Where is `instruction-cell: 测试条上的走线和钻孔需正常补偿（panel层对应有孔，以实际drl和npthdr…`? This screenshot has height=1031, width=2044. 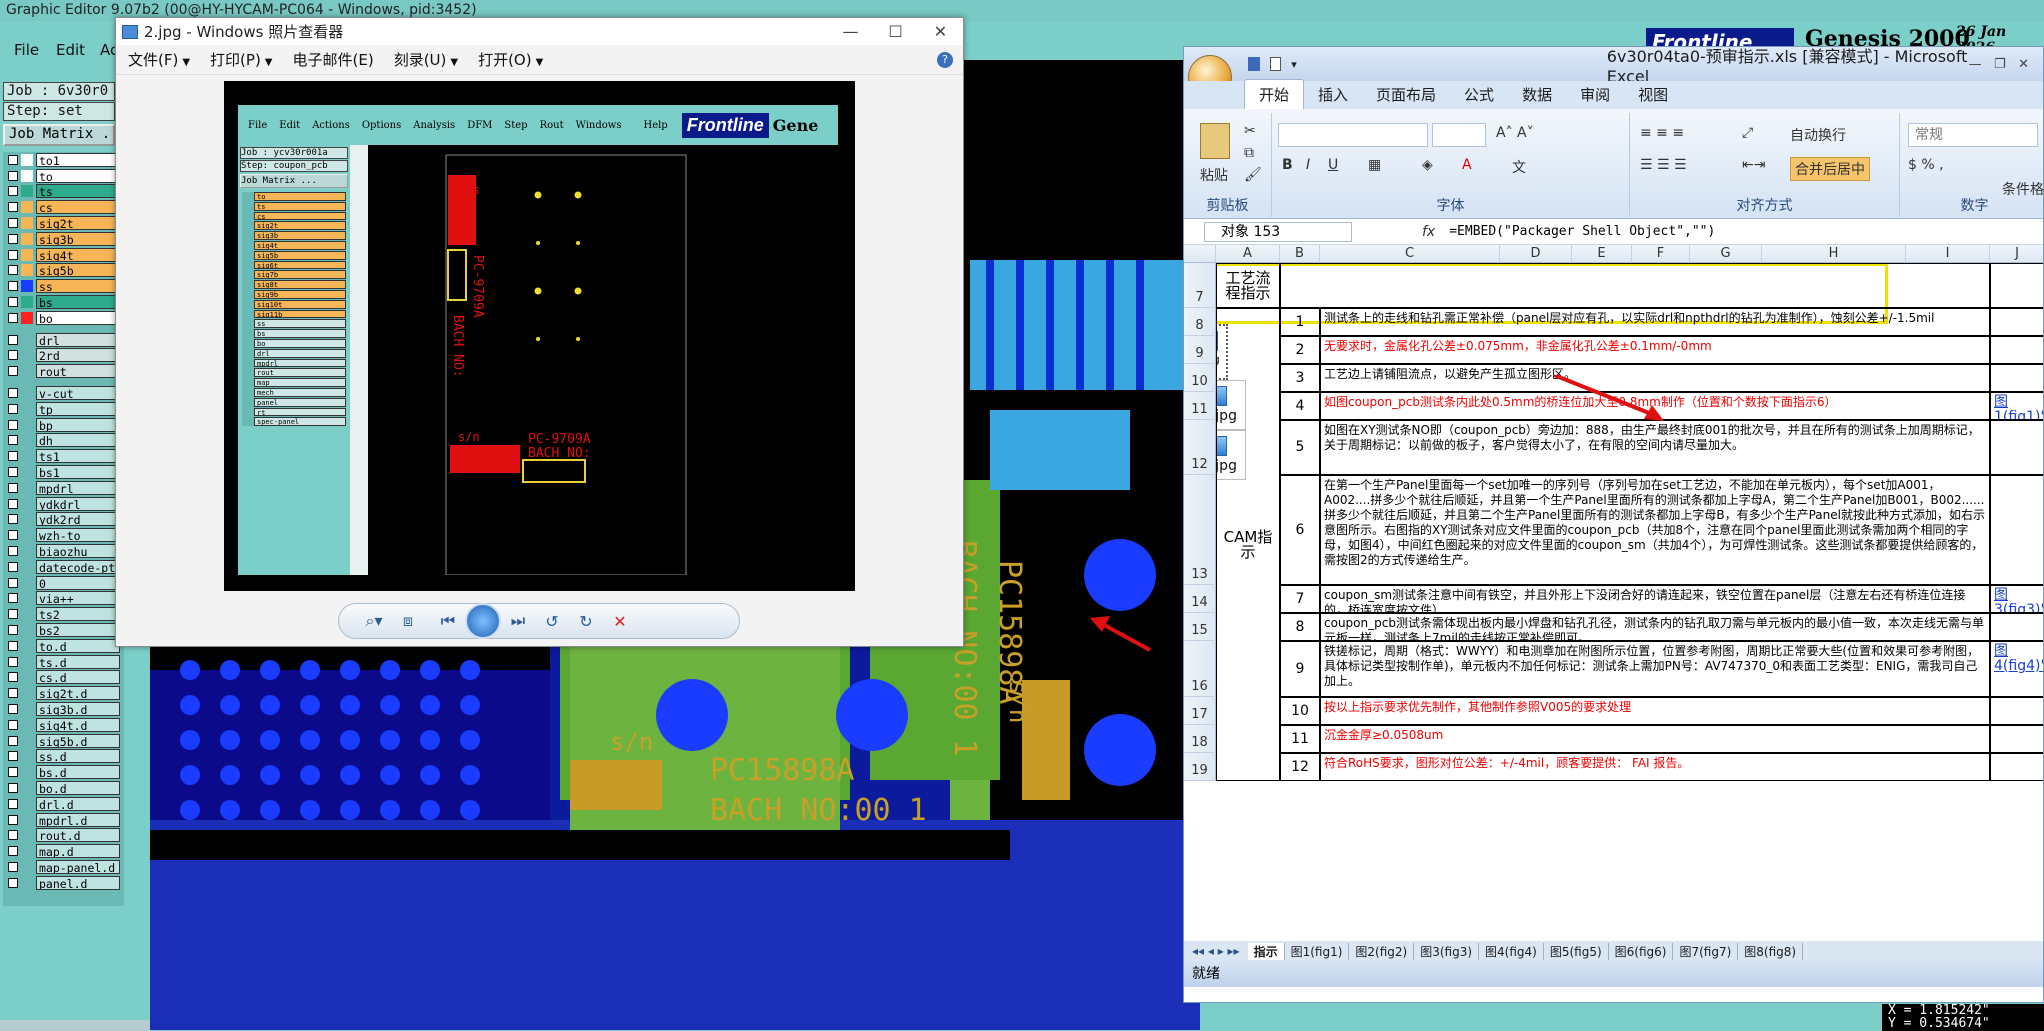
instruction-cell: 测试条上的走线和钻孔需正常补偿（panel层对应有孔，以实际drl和npthdr… is located at coordinates (1655, 322).